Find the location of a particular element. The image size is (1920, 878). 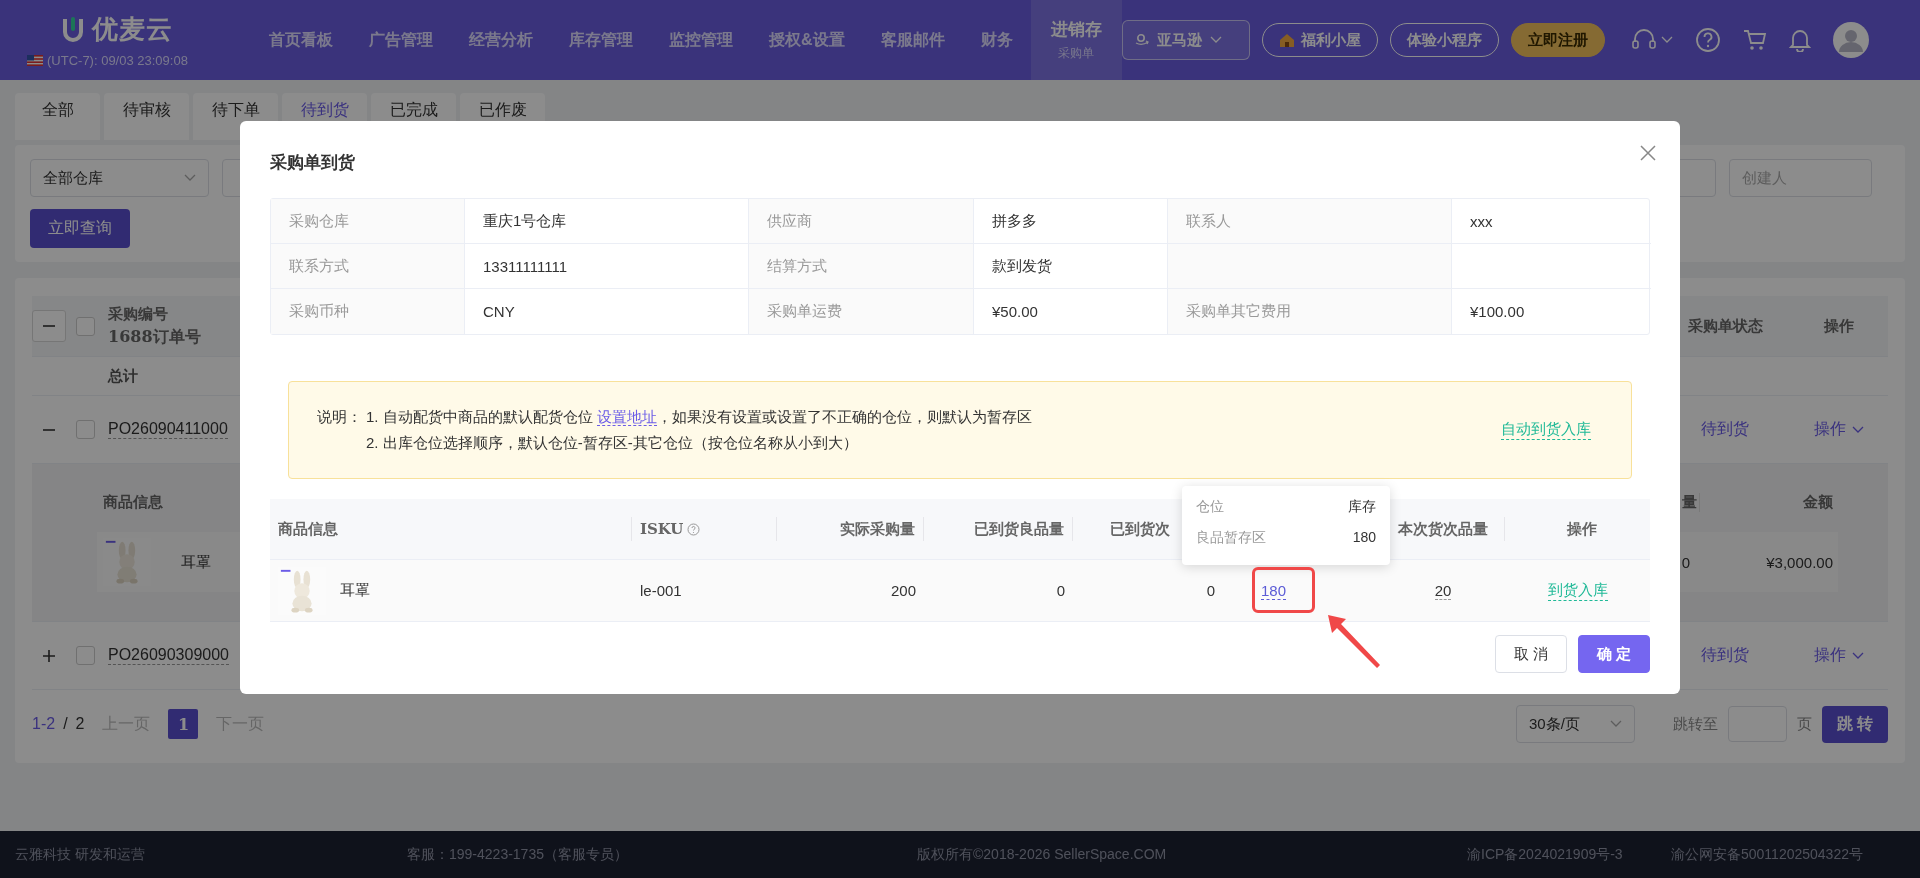

flag-icon is located at coordinates (35, 60).